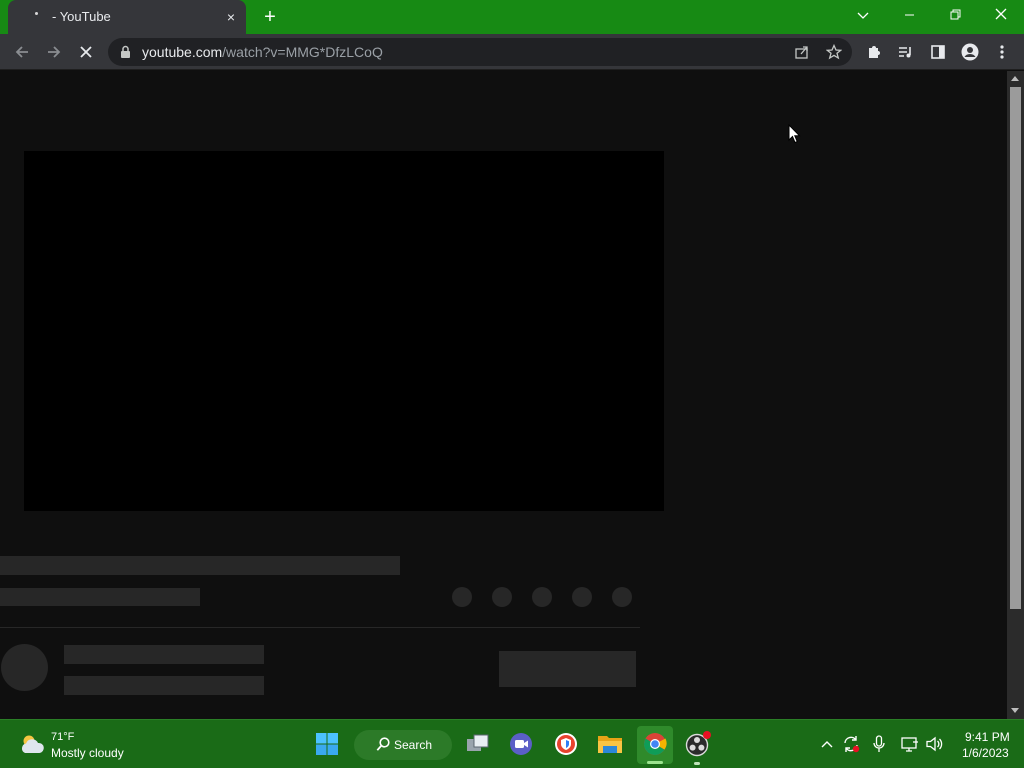  I want to click on tab-title: - YouTube, so click(81, 16).